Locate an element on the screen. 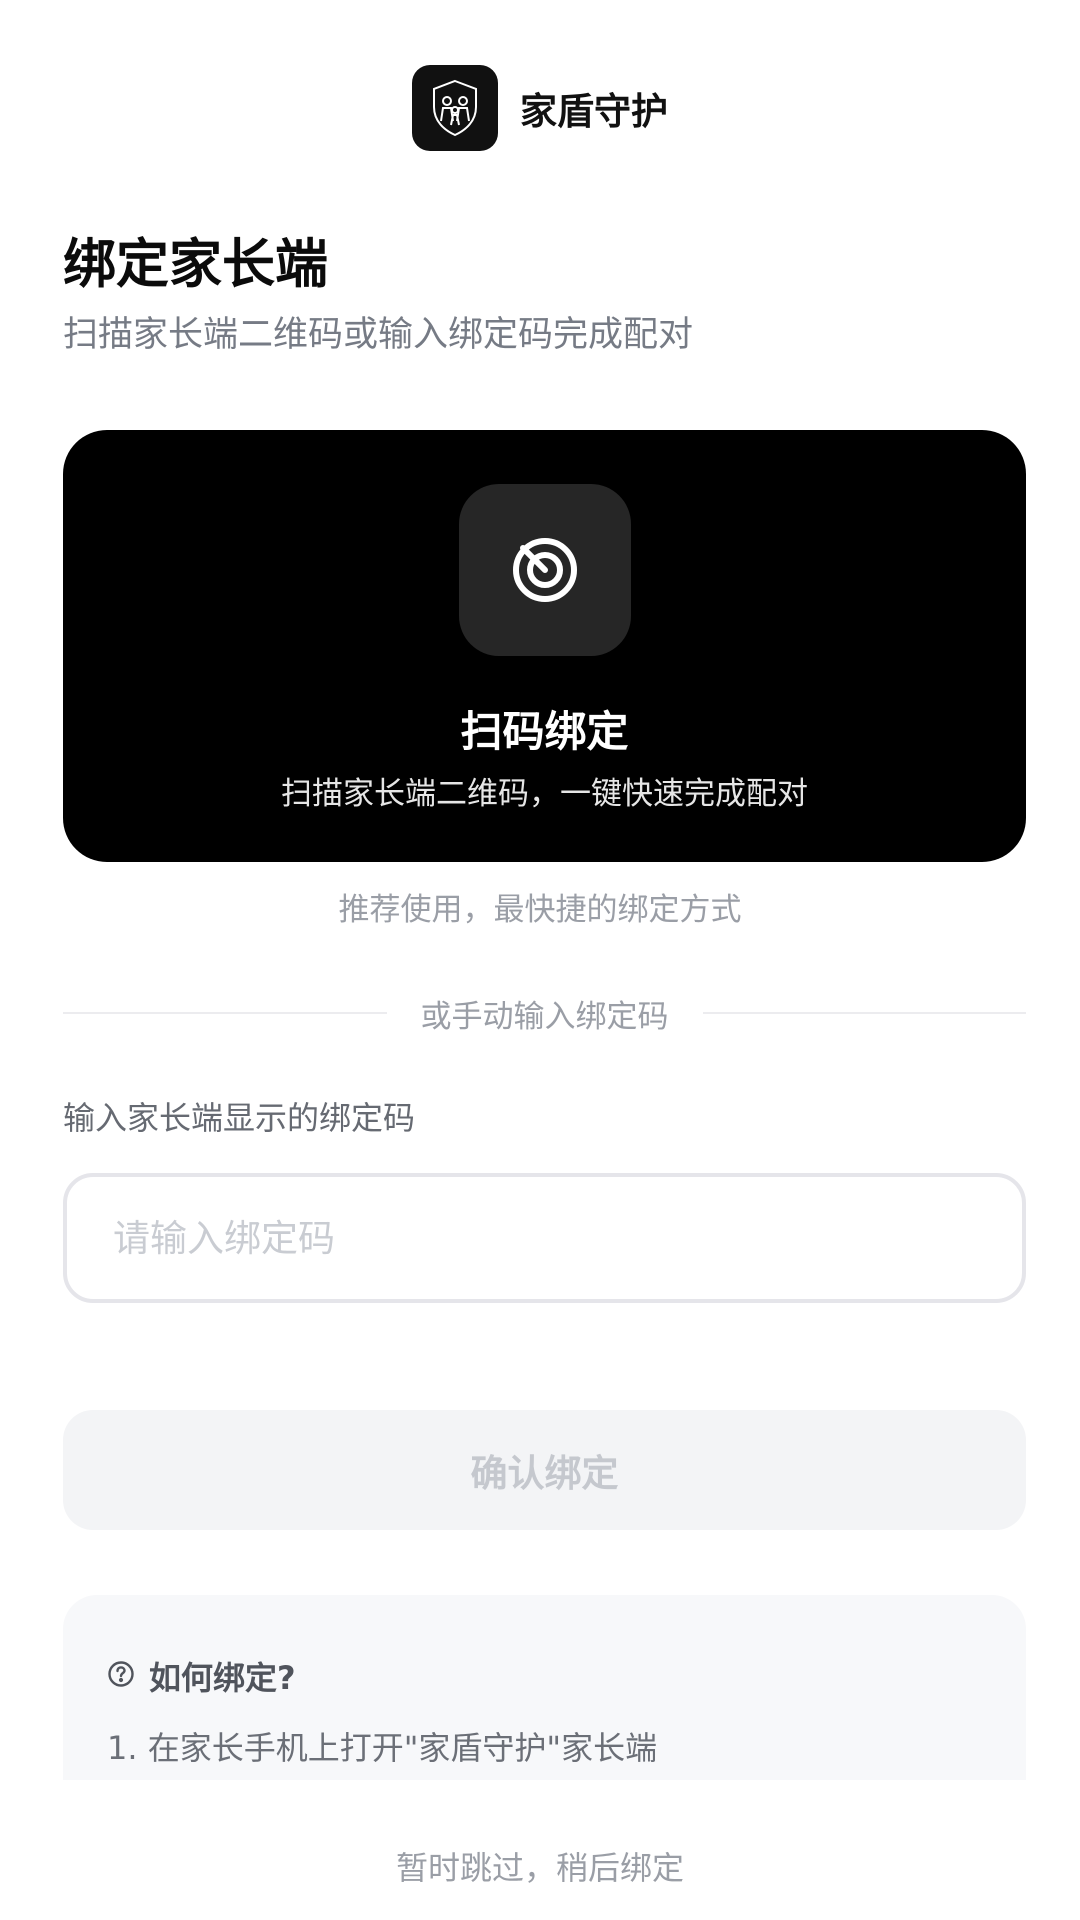 The width and height of the screenshot is (1080, 1920). bind-code-input is located at coordinates (544, 1238).